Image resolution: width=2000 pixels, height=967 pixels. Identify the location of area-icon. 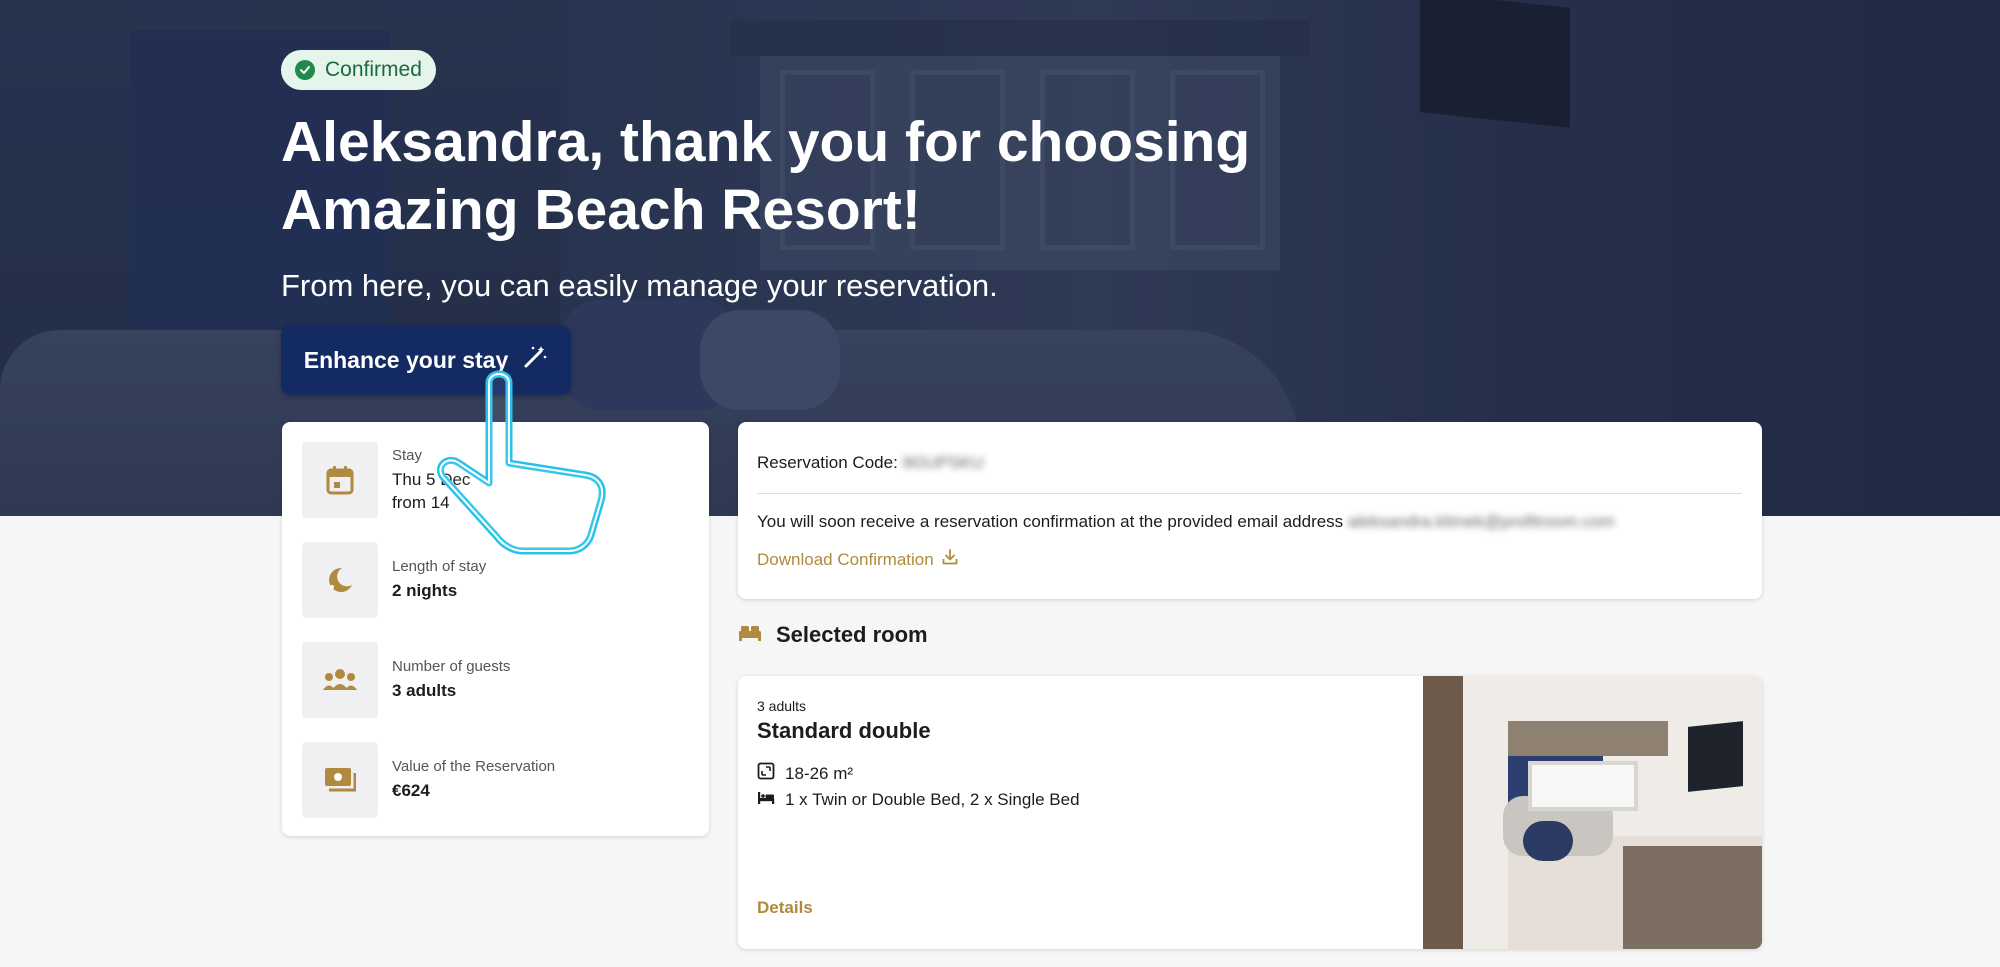
(766, 773).